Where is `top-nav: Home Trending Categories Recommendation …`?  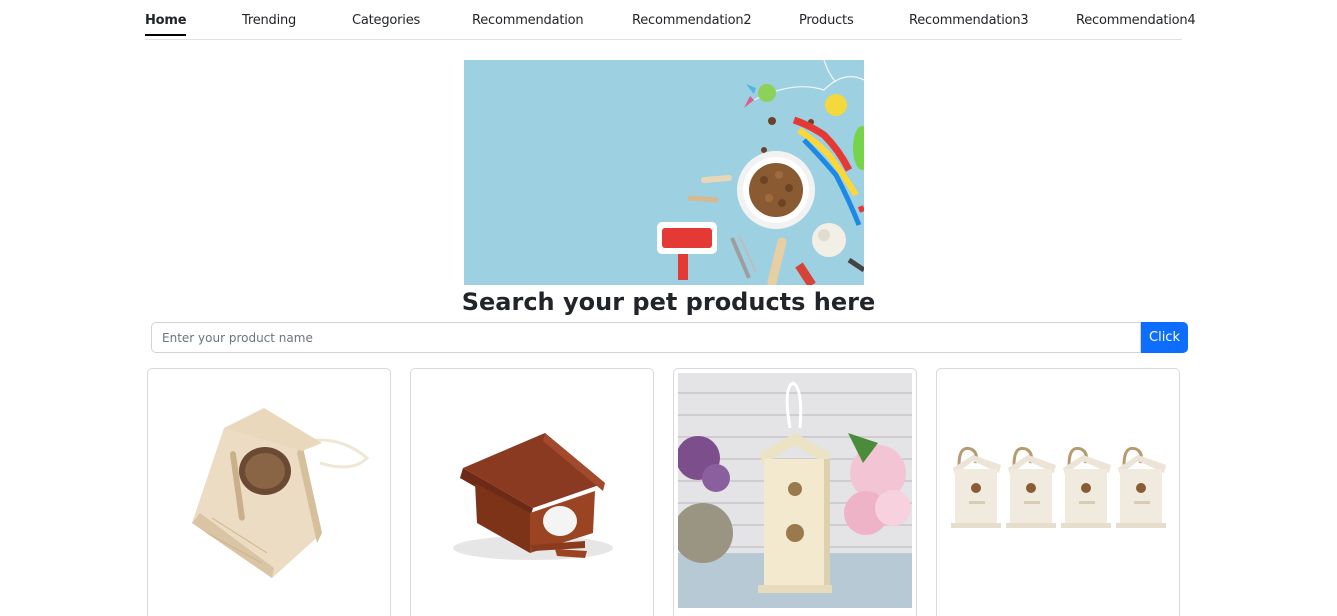 top-nav: Home Trending Categories Recommendation … is located at coordinates (670, 20).